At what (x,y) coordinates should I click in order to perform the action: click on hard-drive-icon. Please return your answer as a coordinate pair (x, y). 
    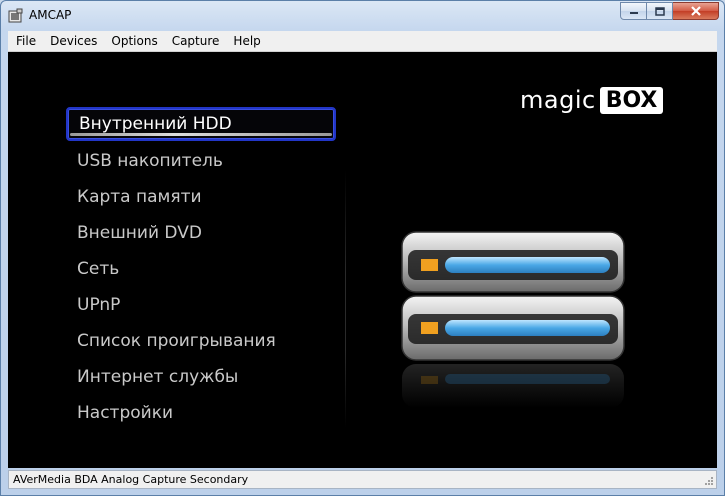
    Looking at the image, I should click on (513, 319).